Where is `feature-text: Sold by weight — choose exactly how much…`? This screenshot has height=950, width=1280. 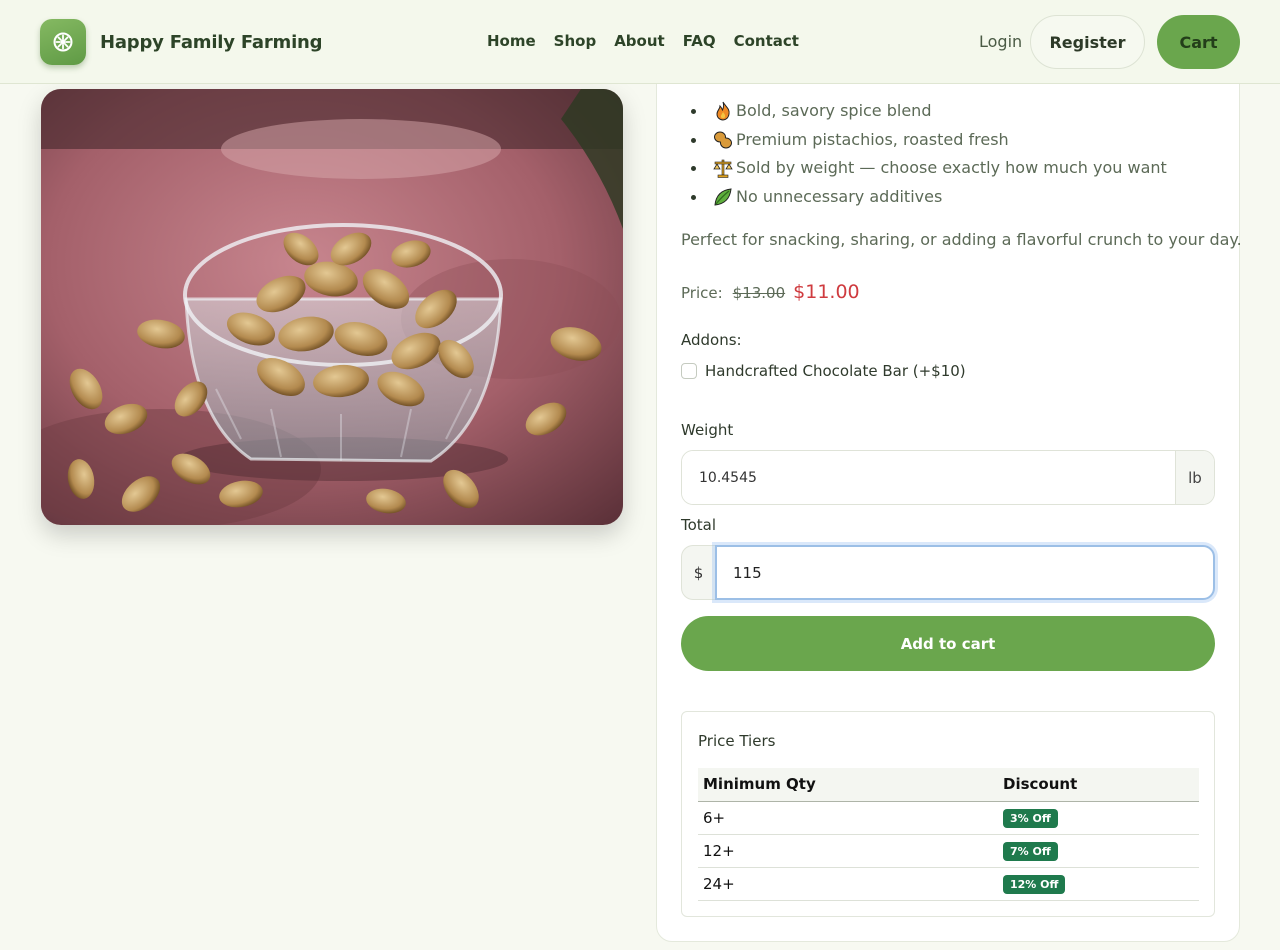 feature-text: Sold by weight — choose exactly how much… is located at coordinates (951, 167).